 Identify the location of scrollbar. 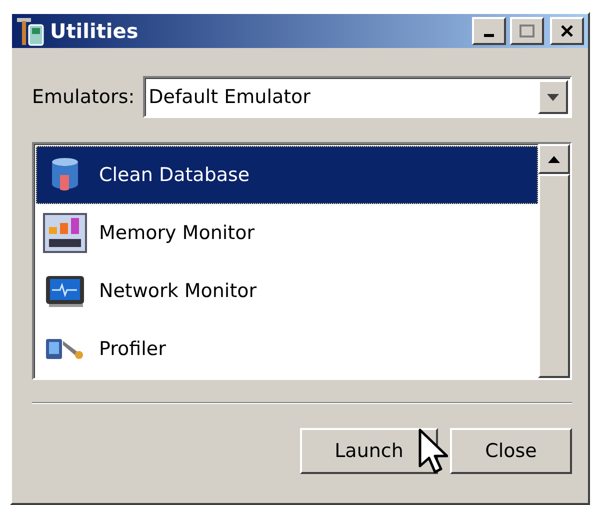
(554, 261).